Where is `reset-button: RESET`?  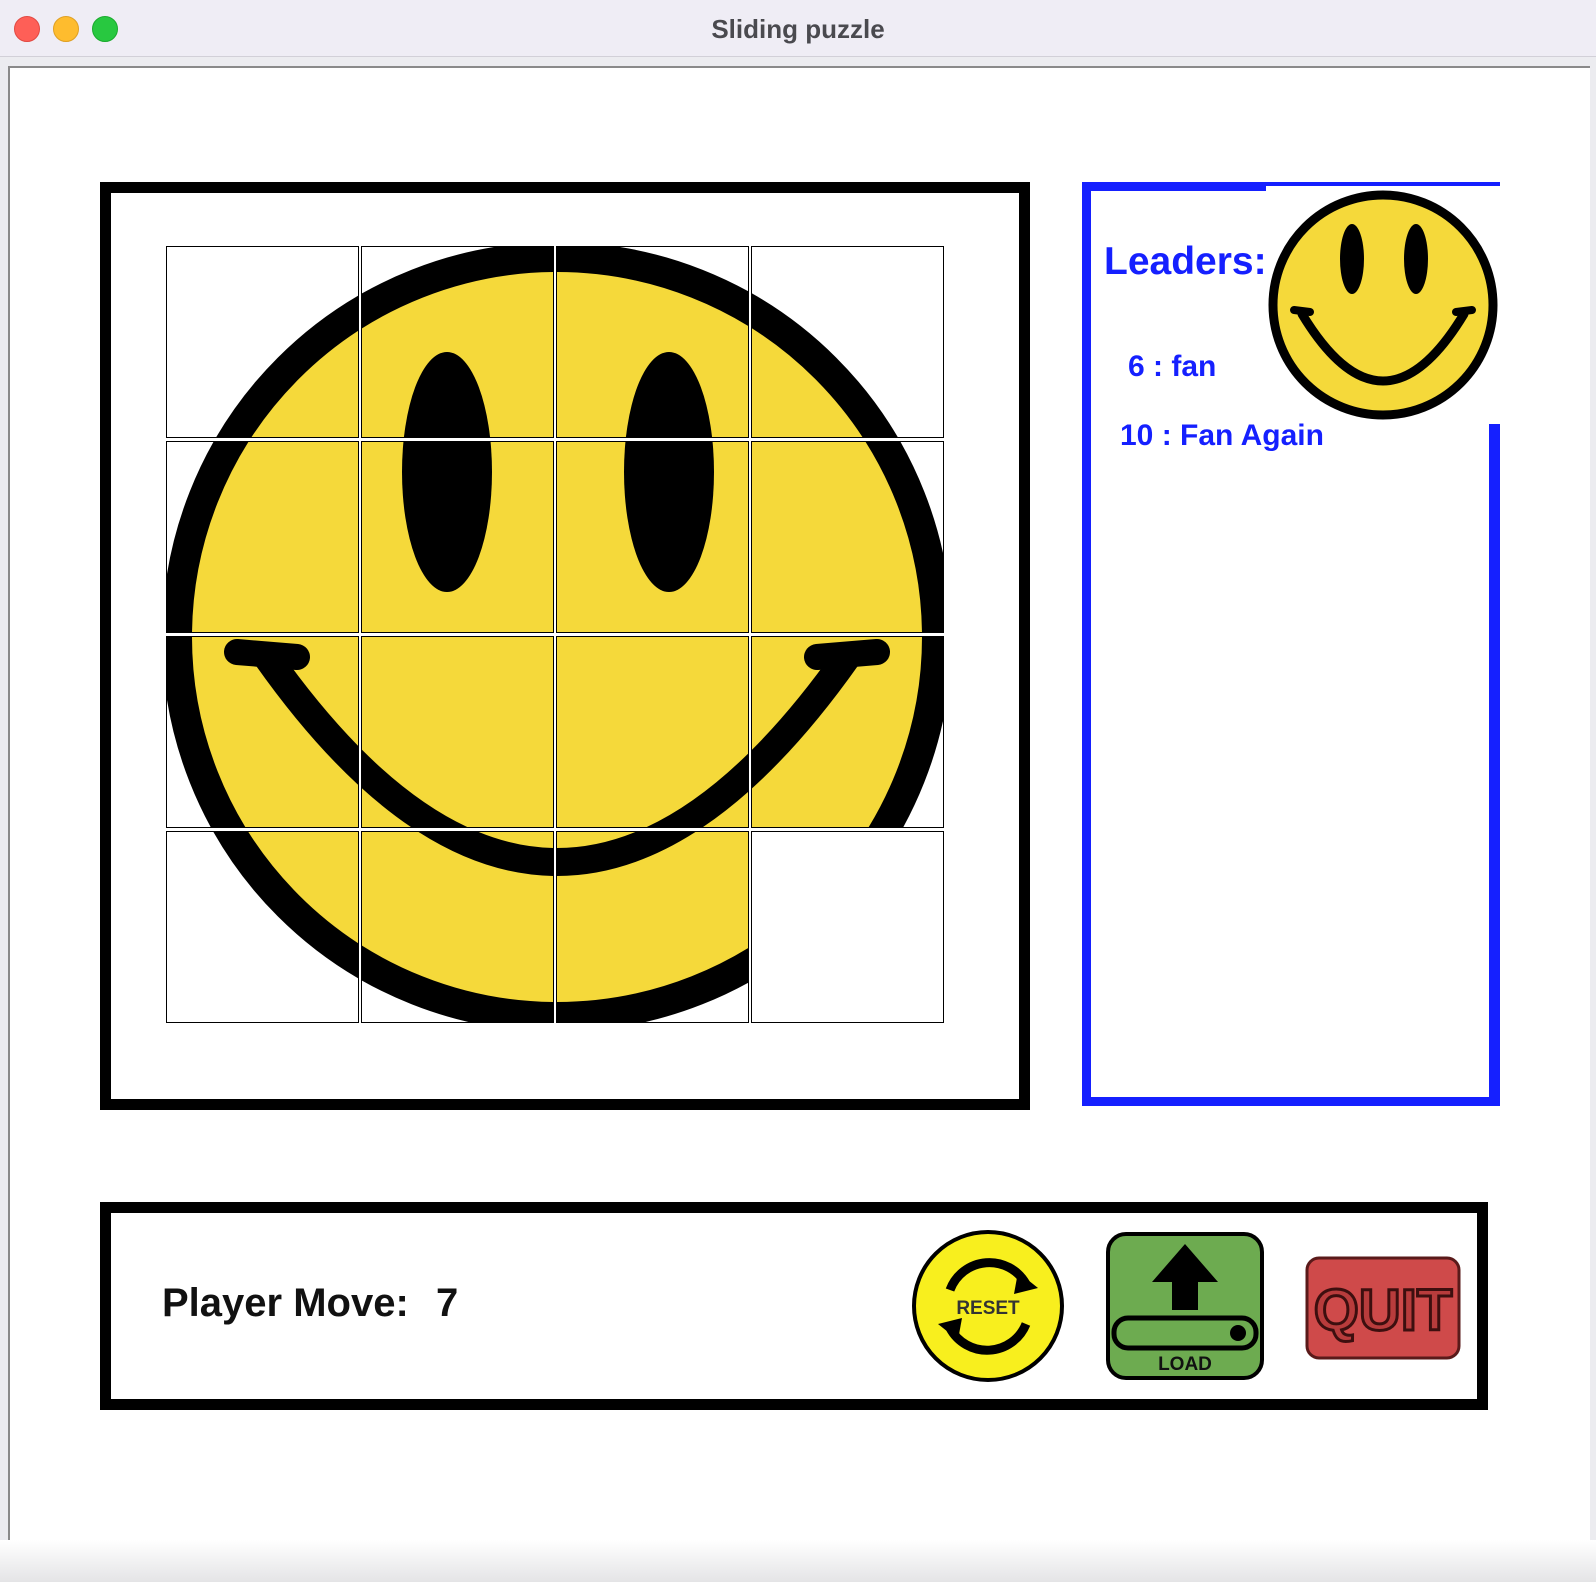
reset-button: RESET is located at coordinates (988, 1308).